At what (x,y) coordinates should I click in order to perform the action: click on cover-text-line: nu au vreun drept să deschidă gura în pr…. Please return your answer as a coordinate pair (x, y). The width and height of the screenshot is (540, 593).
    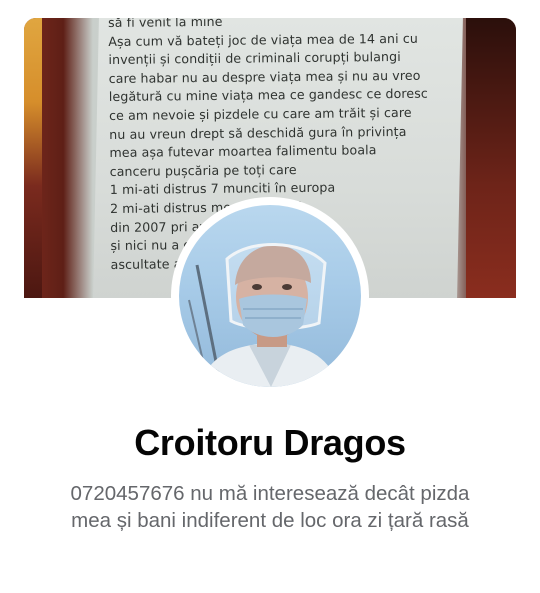
    Looking at the image, I should click on (258, 132).